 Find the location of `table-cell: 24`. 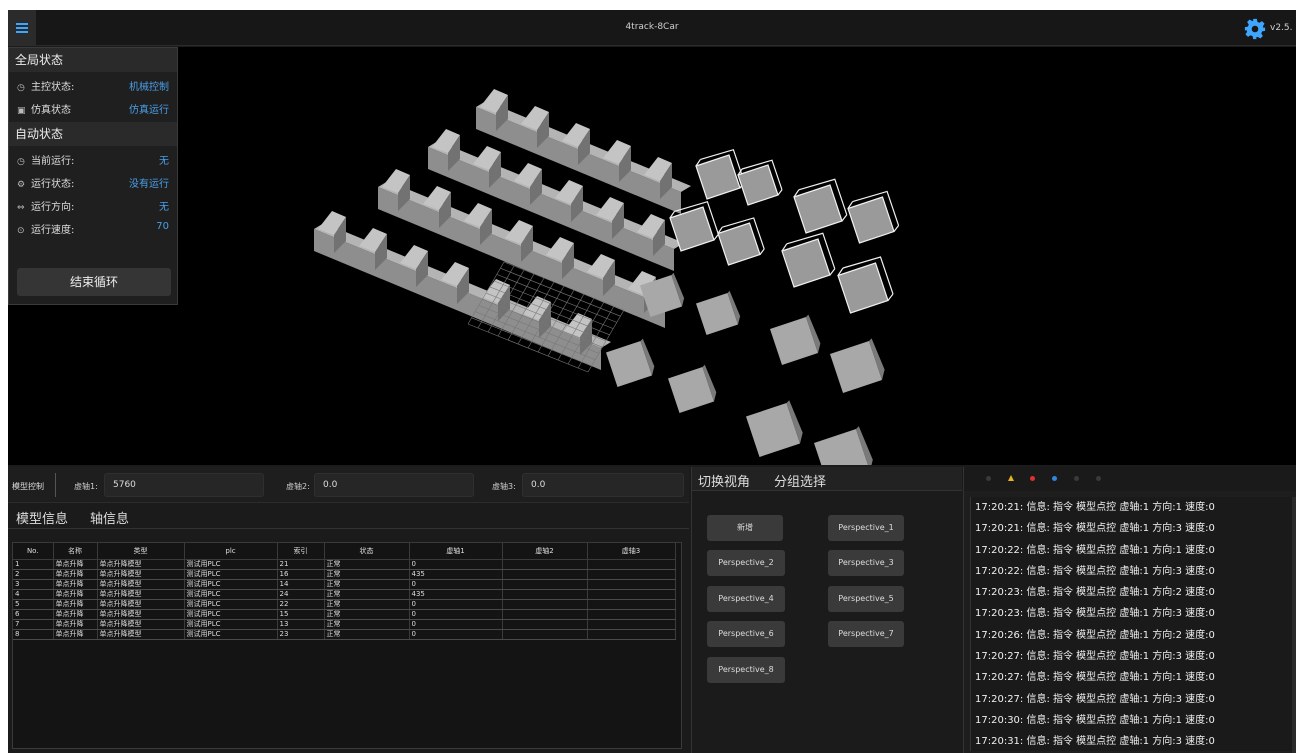

table-cell: 24 is located at coordinates (301, 594).